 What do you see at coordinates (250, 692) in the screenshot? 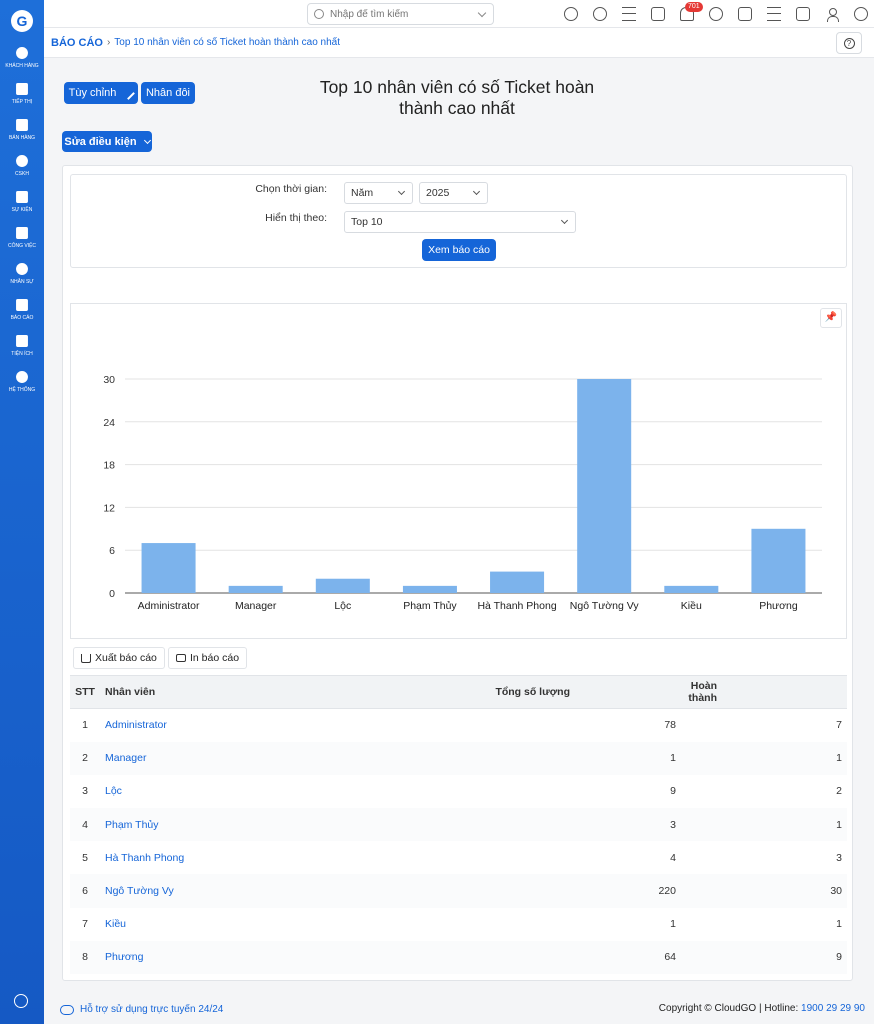
I see `header-employee: Nhân viên` at bounding box center [250, 692].